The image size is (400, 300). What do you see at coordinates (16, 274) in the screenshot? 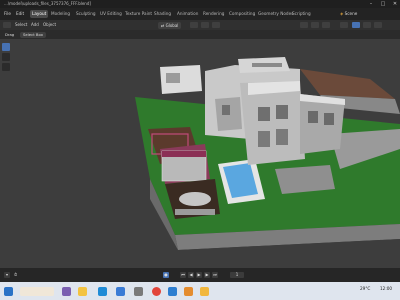
I see `timeline-label: ⏱` at bounding box center [16, 274].